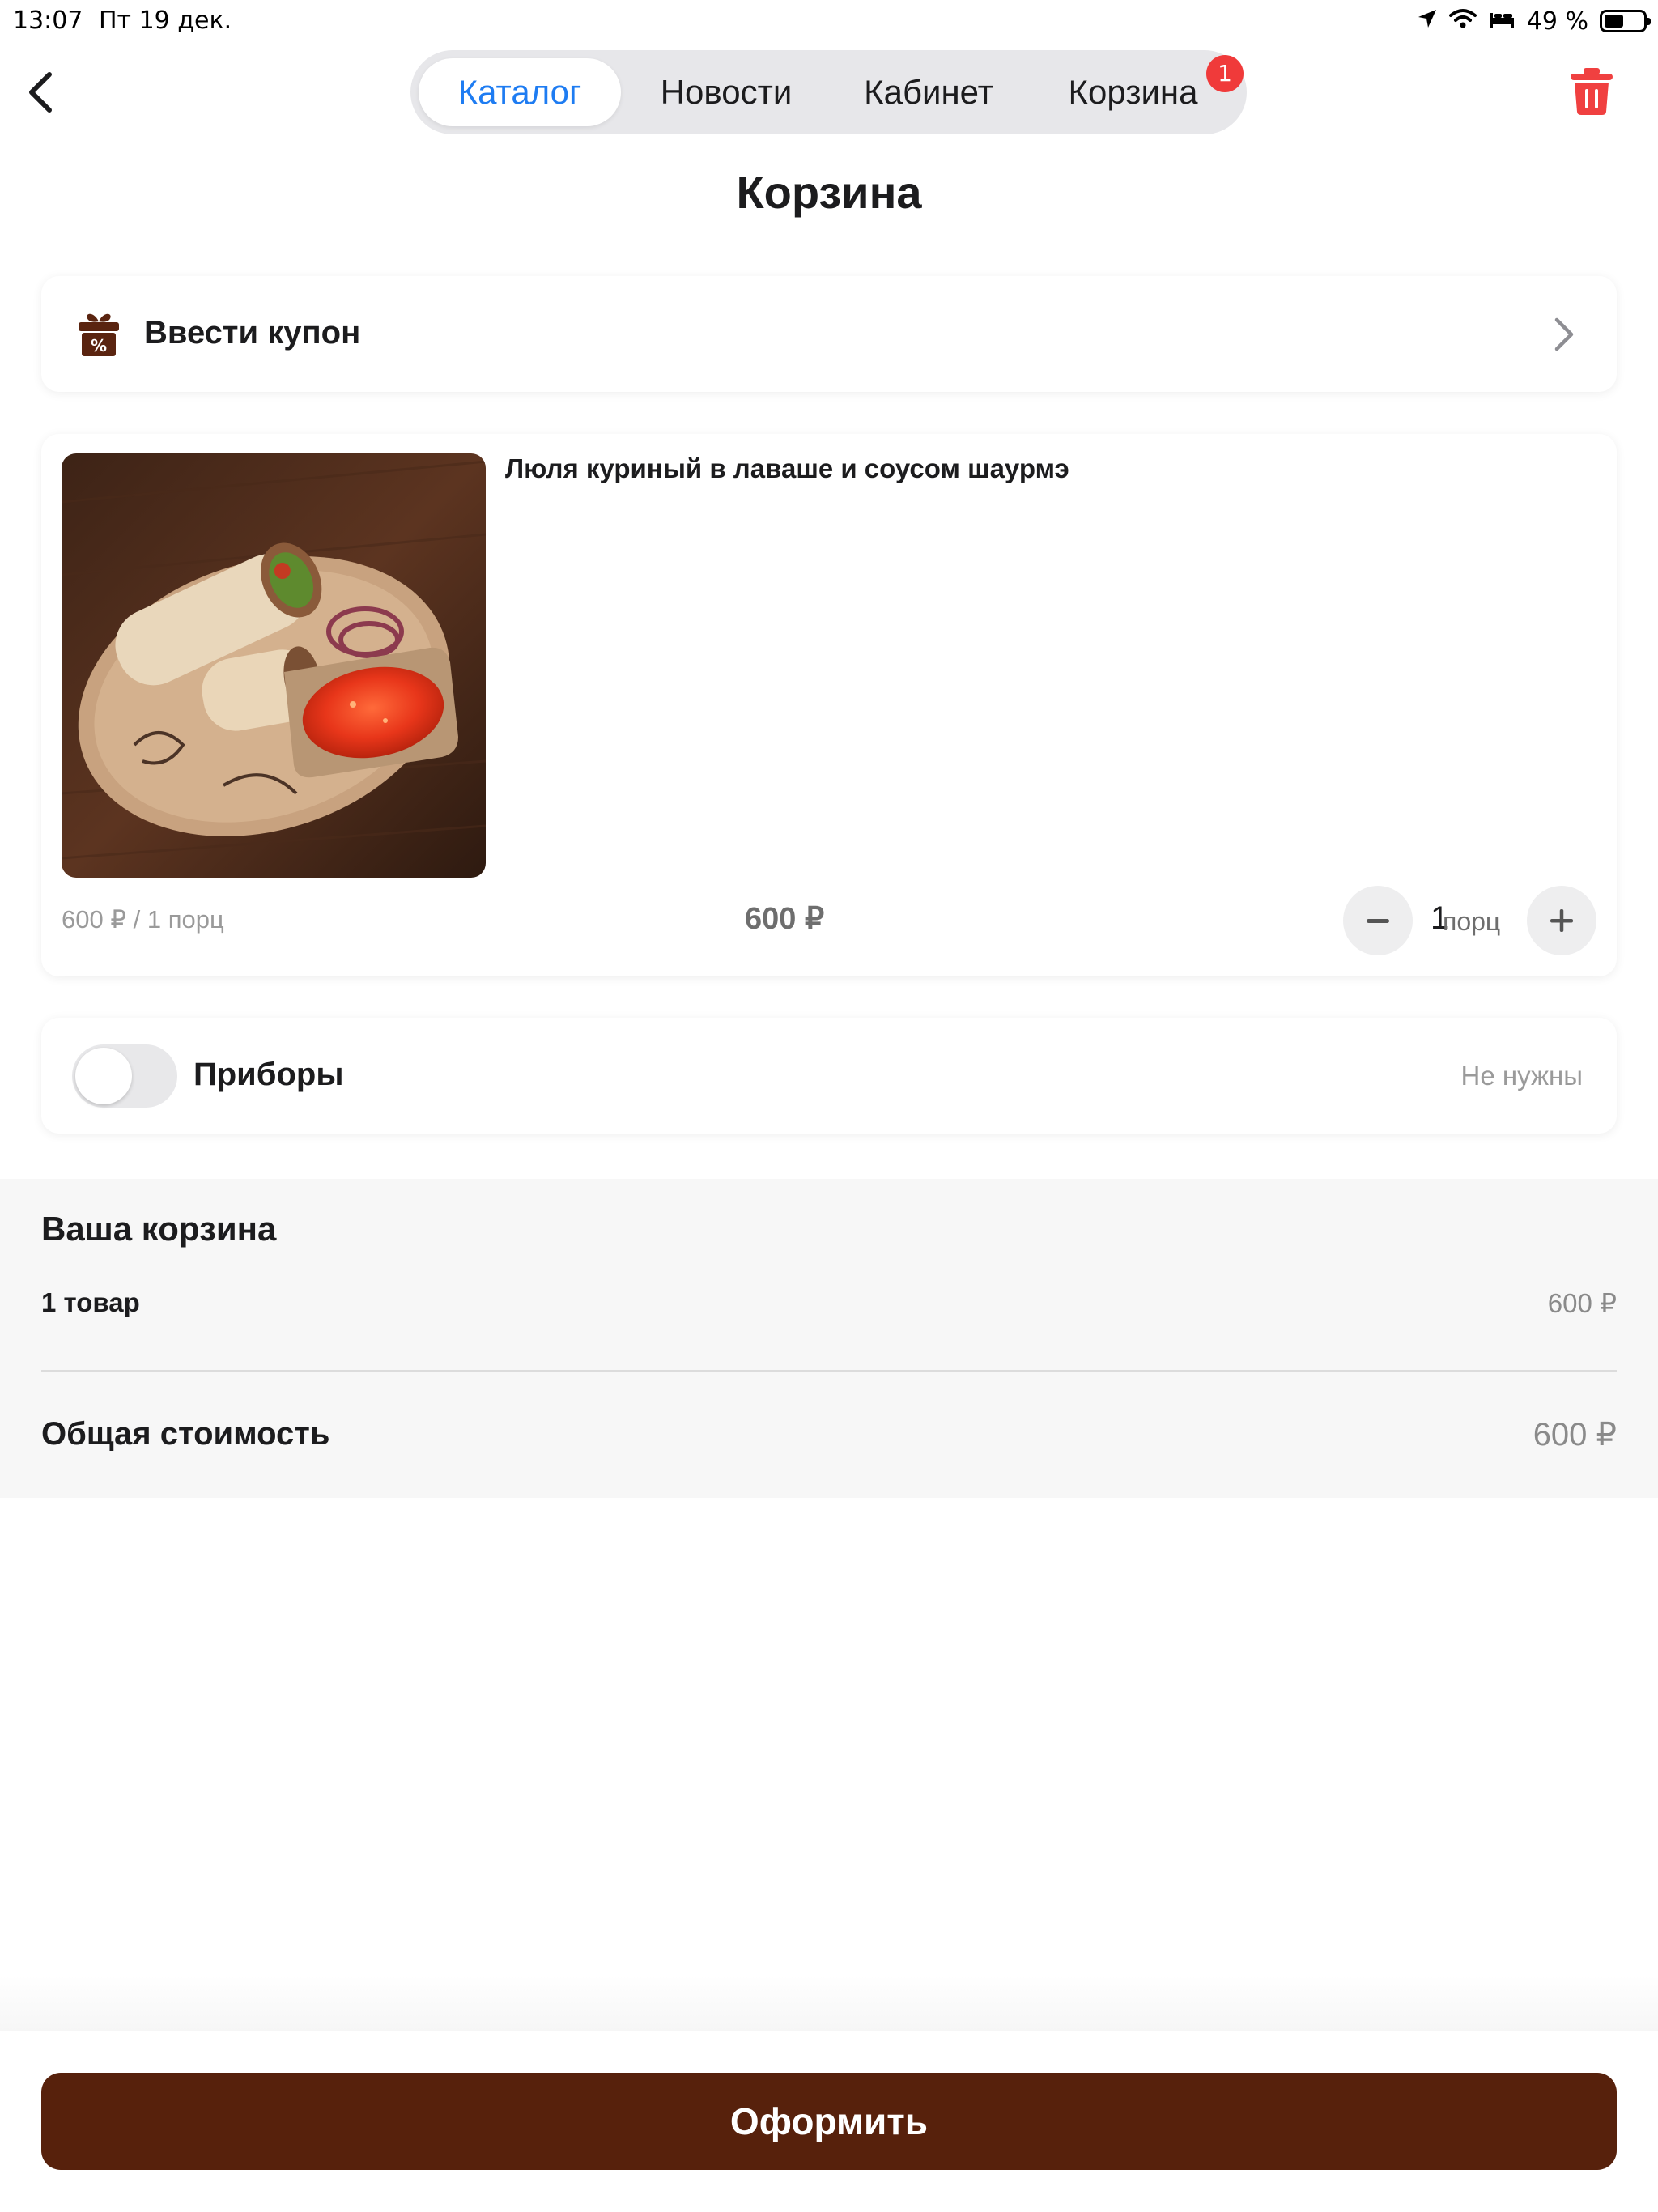 This screenshot has width=1658, height=2212. Describe the element at coordinates (1625, 21) in the screenshot. I see `battery-icon` at that location.